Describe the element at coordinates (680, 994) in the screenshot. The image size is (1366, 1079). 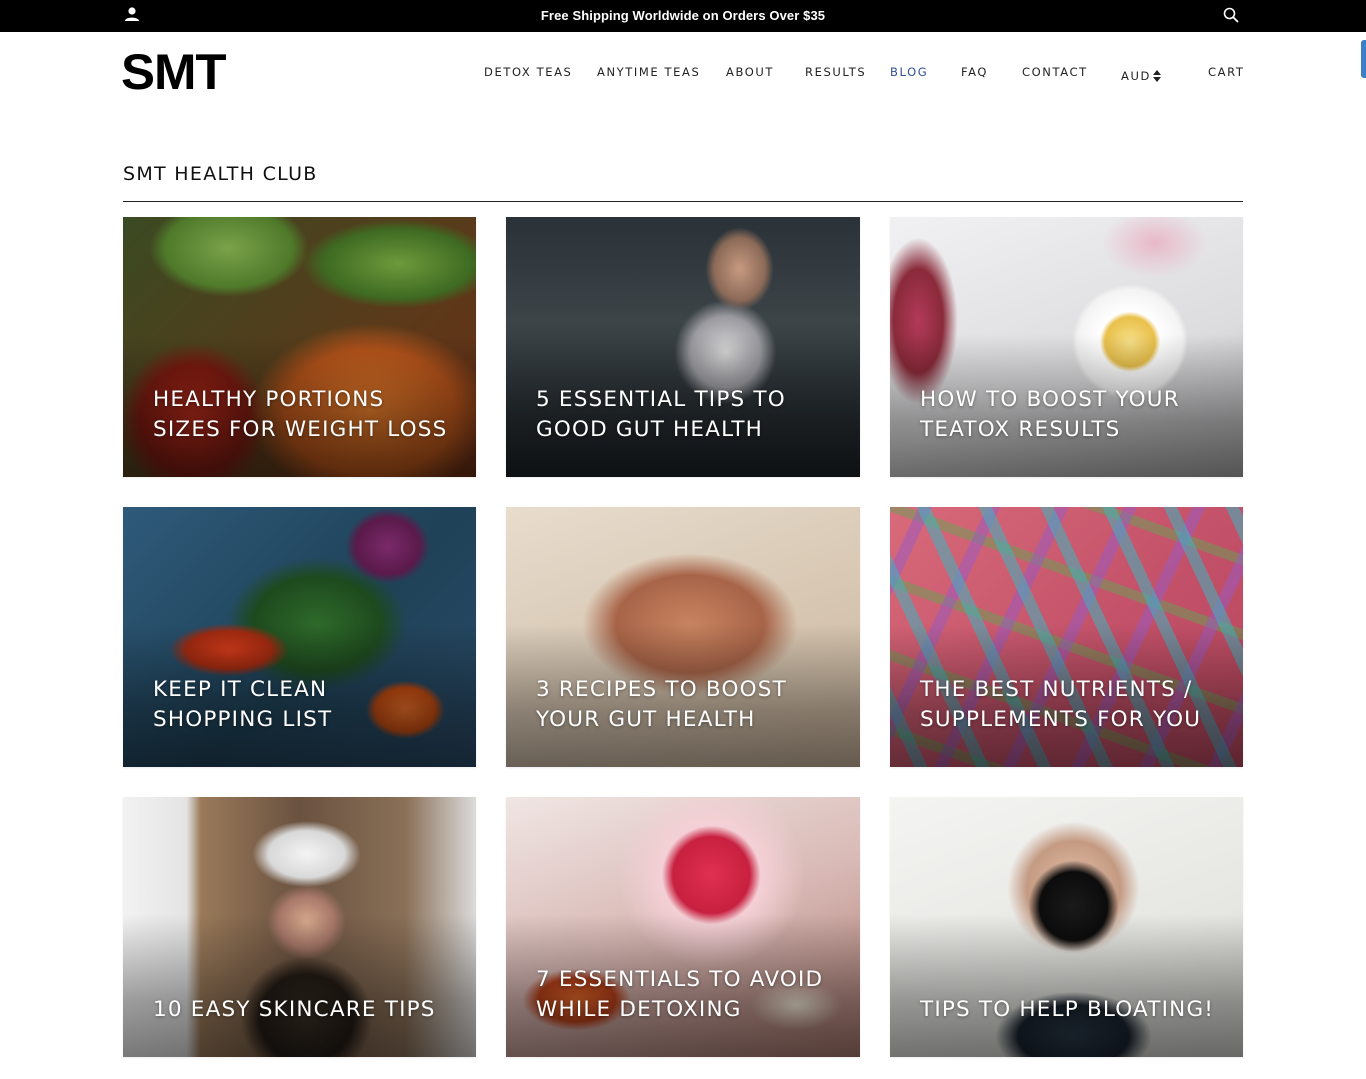
I see `blog-card-title: 7 ESSENTIALS TO AVOID WHILE DETOXING` at that location.